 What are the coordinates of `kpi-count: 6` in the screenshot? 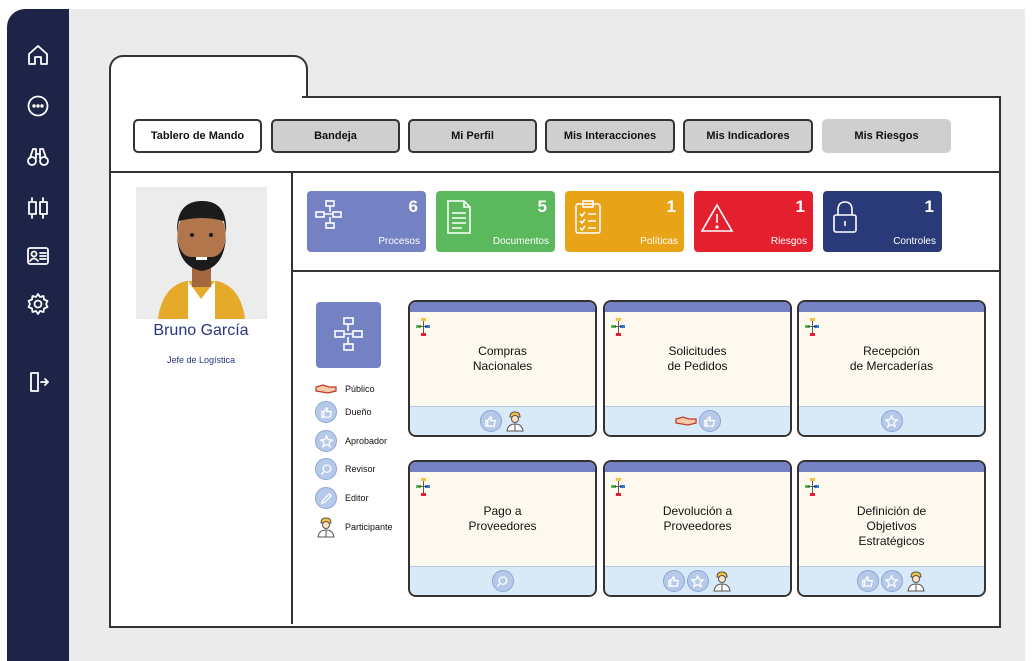 It's located at (413, 206).